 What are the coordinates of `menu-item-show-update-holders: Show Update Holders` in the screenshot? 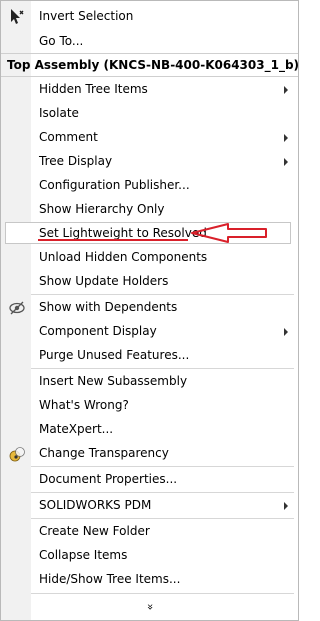 It's located at (149, 281).